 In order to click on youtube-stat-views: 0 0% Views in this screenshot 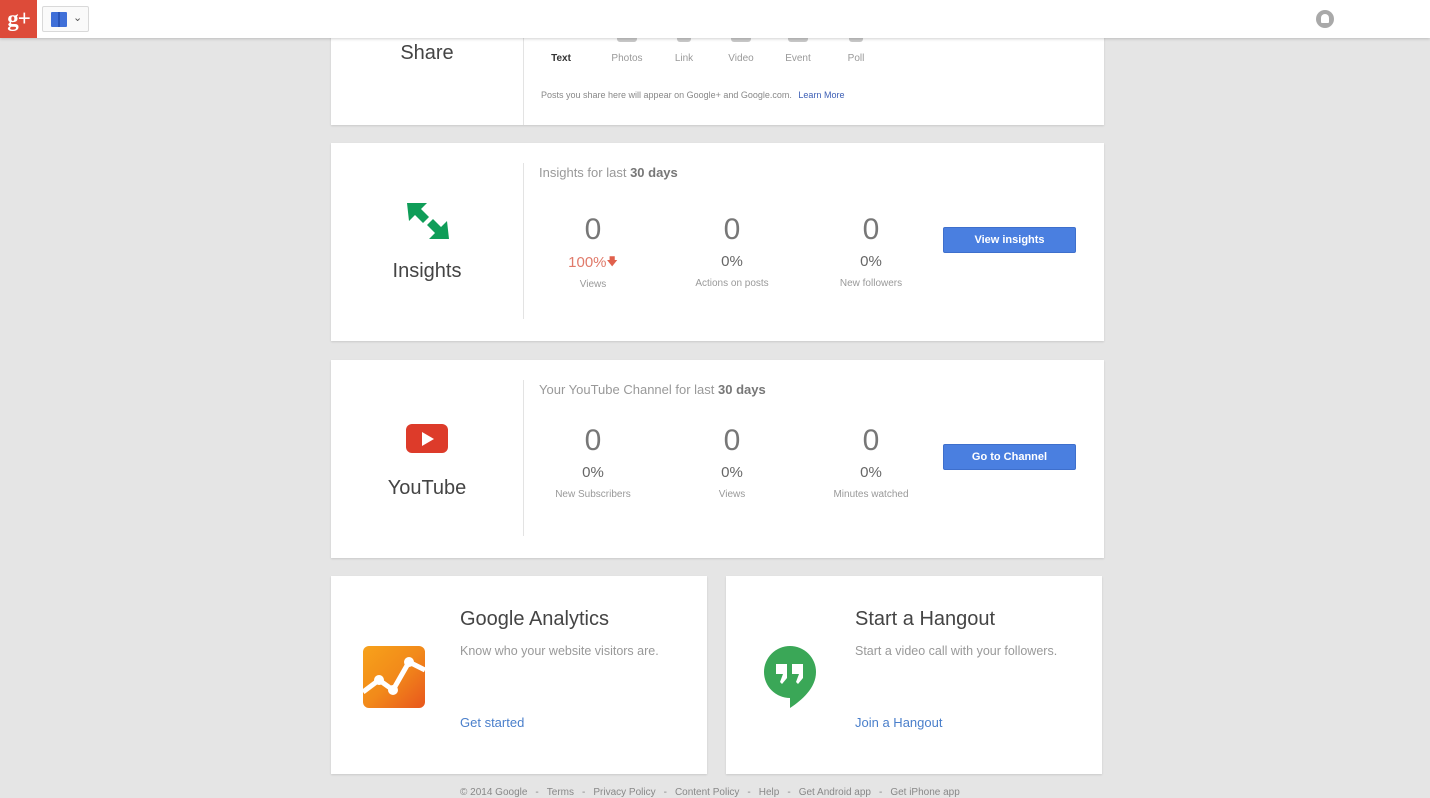, I will do `click(732, 462)`.